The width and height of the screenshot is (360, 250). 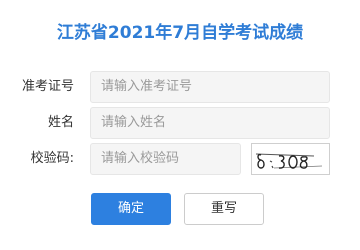 What do you see at coordinates (180, 33) in the screenshot?
I see `page-title: 江苏省2021年7月自学考试成绩` at bounding box center [180, 33].